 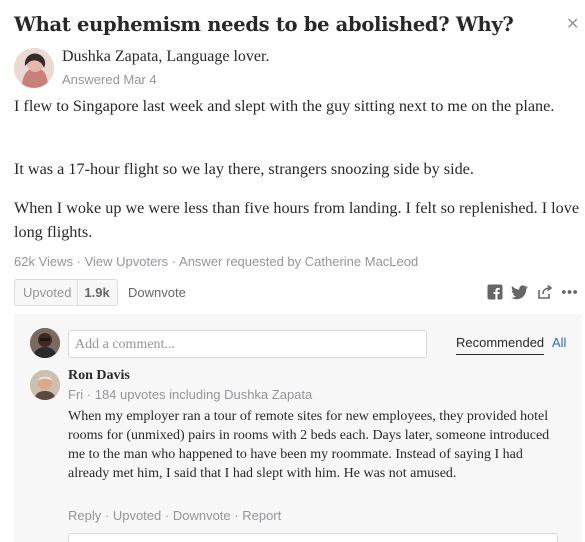 What do you see at coordinates (45, 343) in the screenshot?
I see `current-user-avatar` at bounding box center [45, 343].